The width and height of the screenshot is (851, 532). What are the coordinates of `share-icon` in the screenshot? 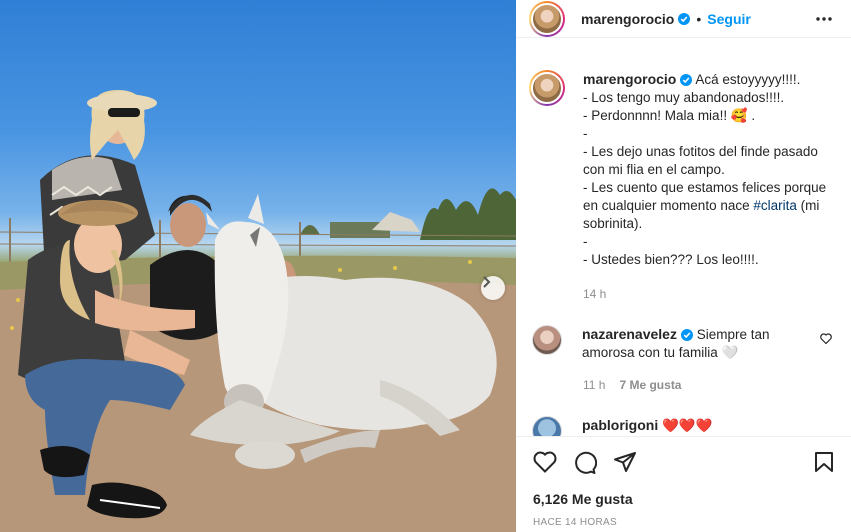 It's located at (625, 462).